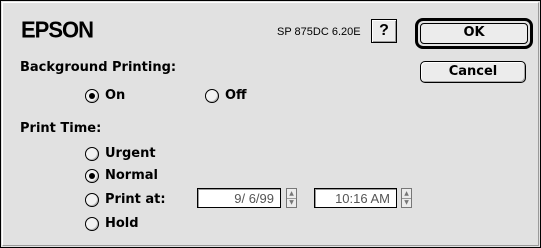 The image size is (541, 248). What do you see at coordinates (319, 32) in the screenshot?
I see `driver-version: SP 875DC 6.20E` at bounding box center [319, 32].